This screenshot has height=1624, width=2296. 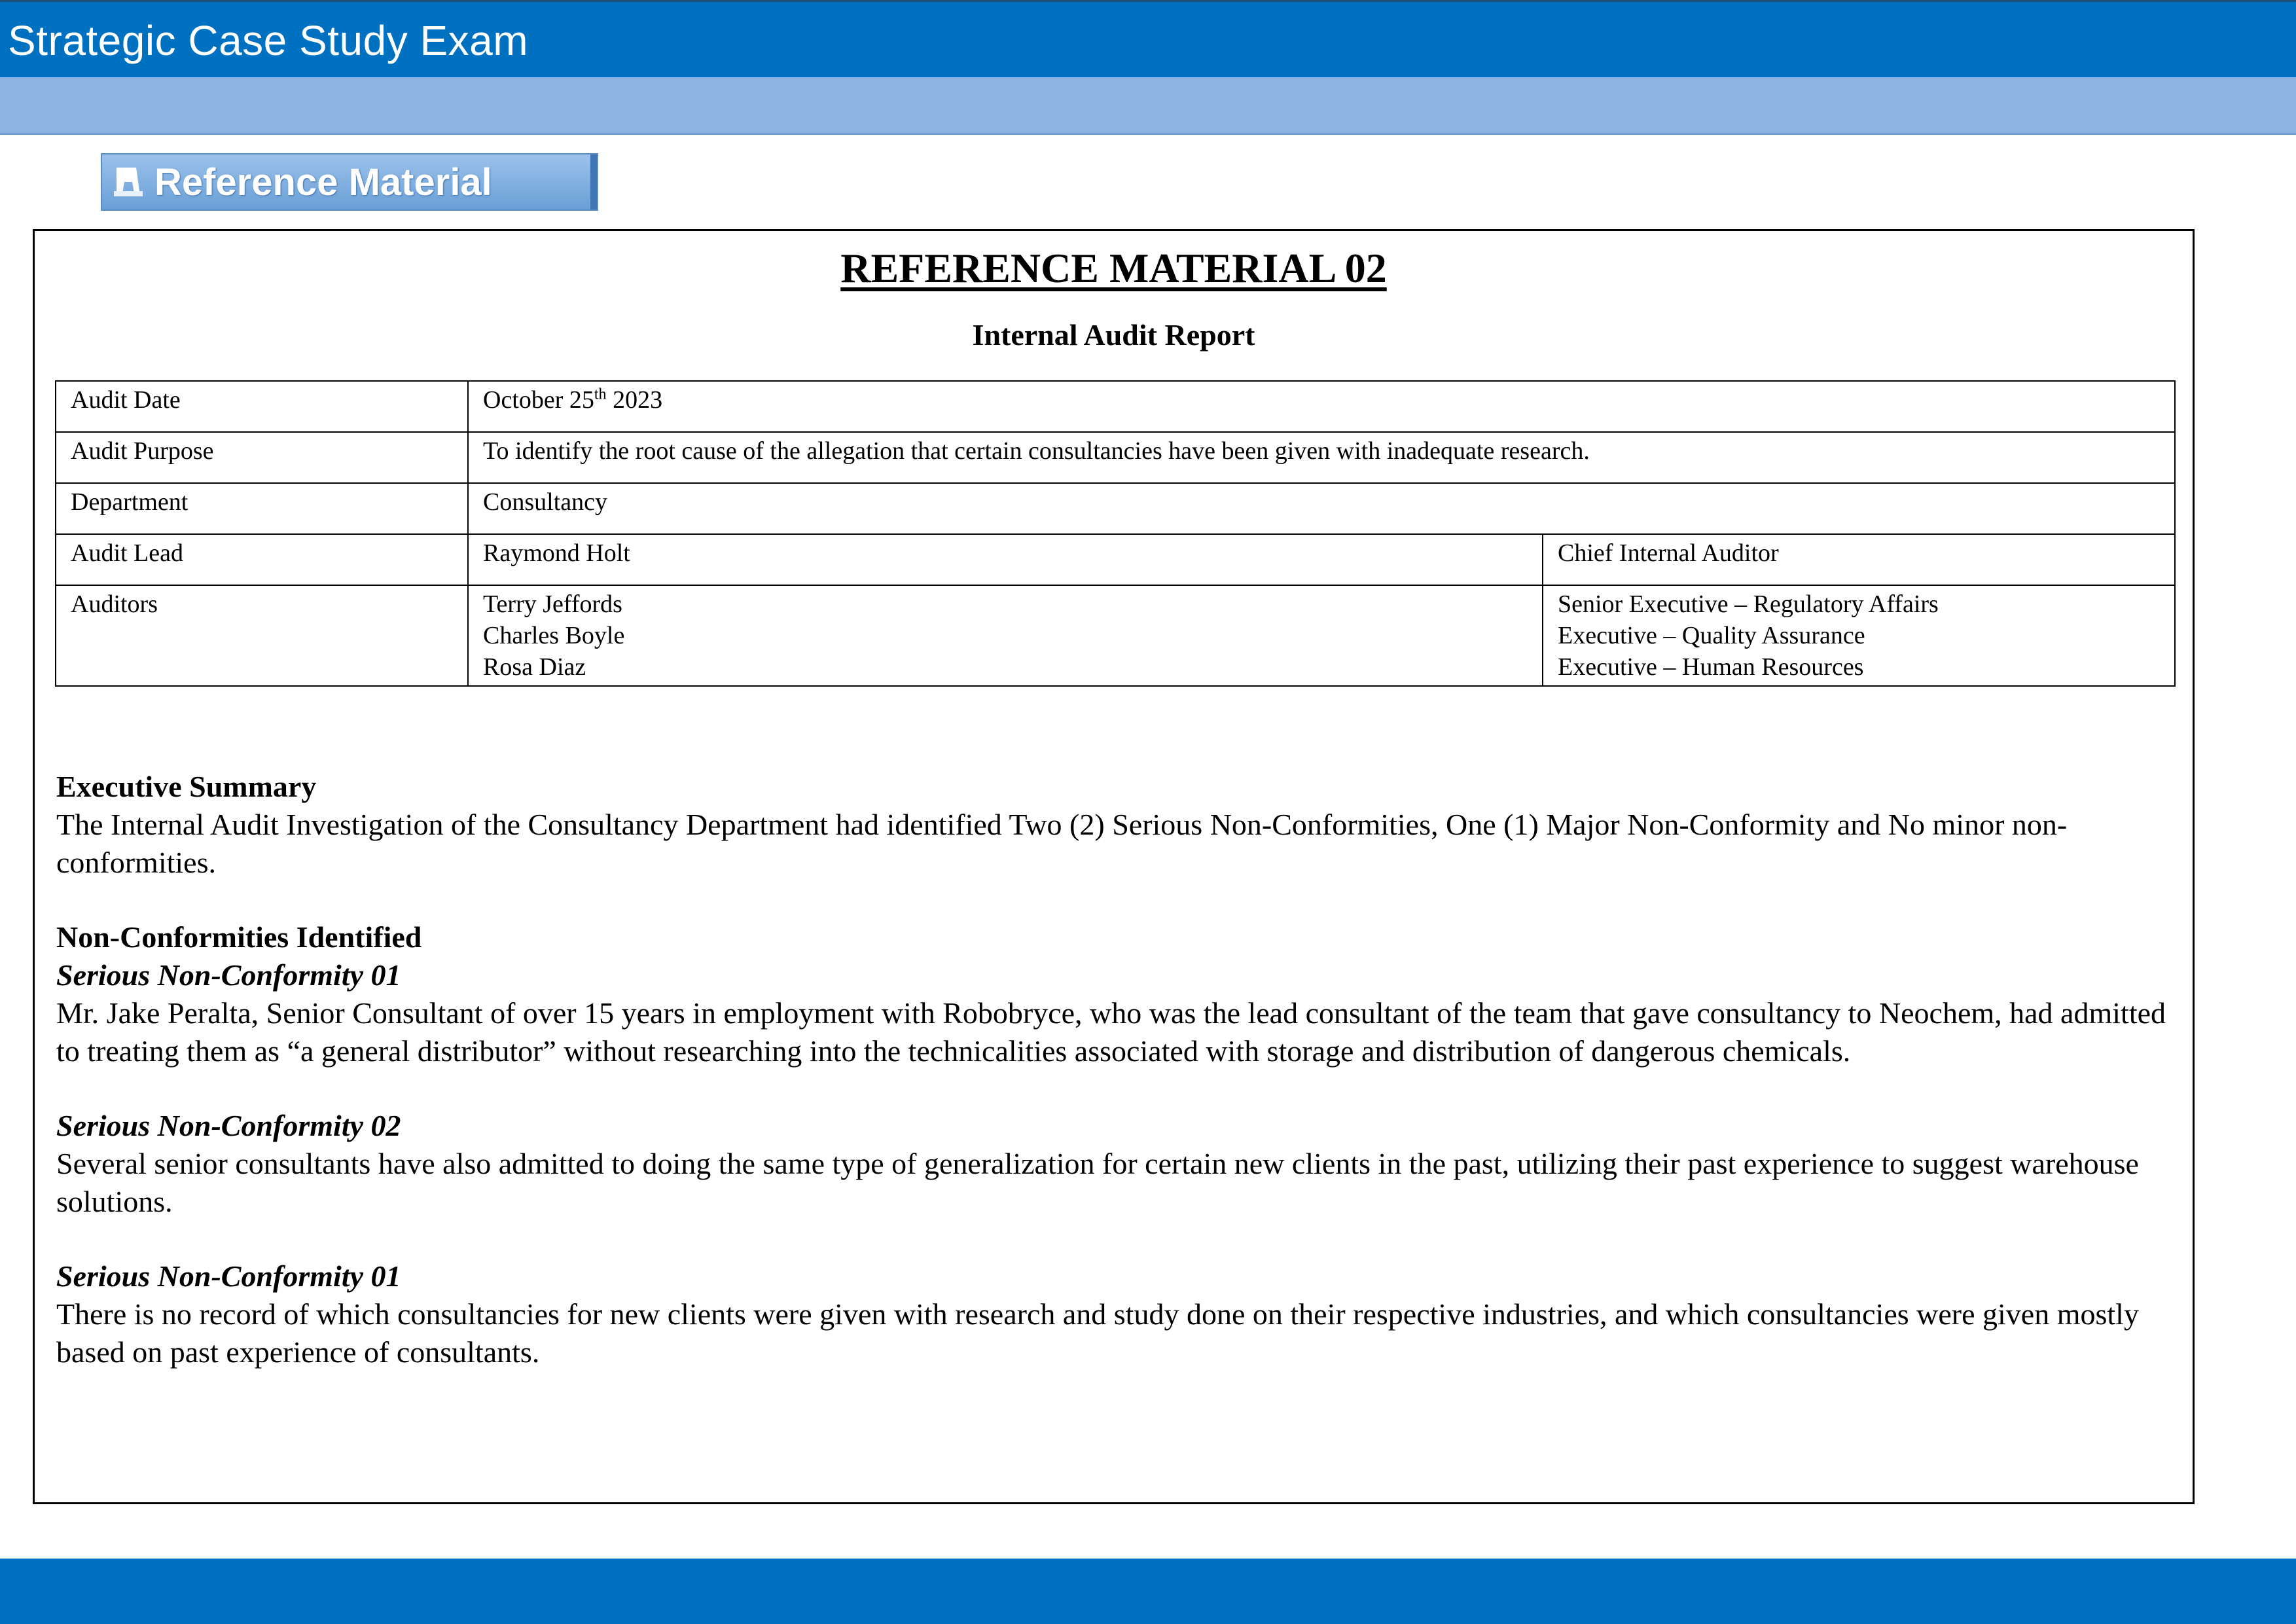 I want to click on table-row: Audit Date October 25th 2023, so click(x=1115, y=406).